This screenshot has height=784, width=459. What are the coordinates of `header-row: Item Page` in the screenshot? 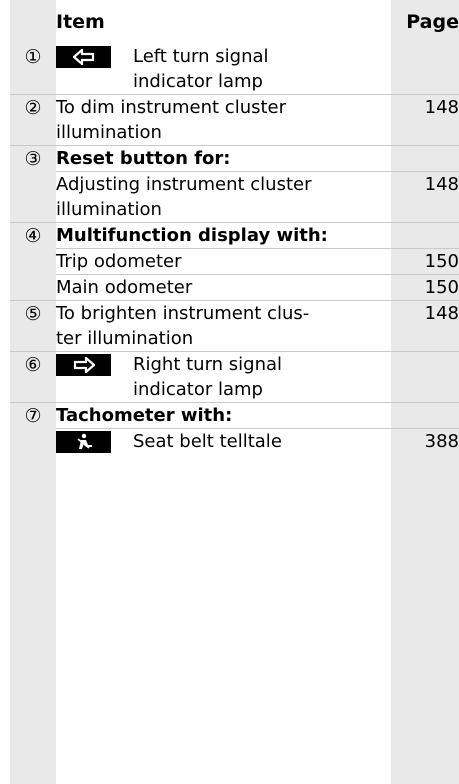 It's located at (234, 22).